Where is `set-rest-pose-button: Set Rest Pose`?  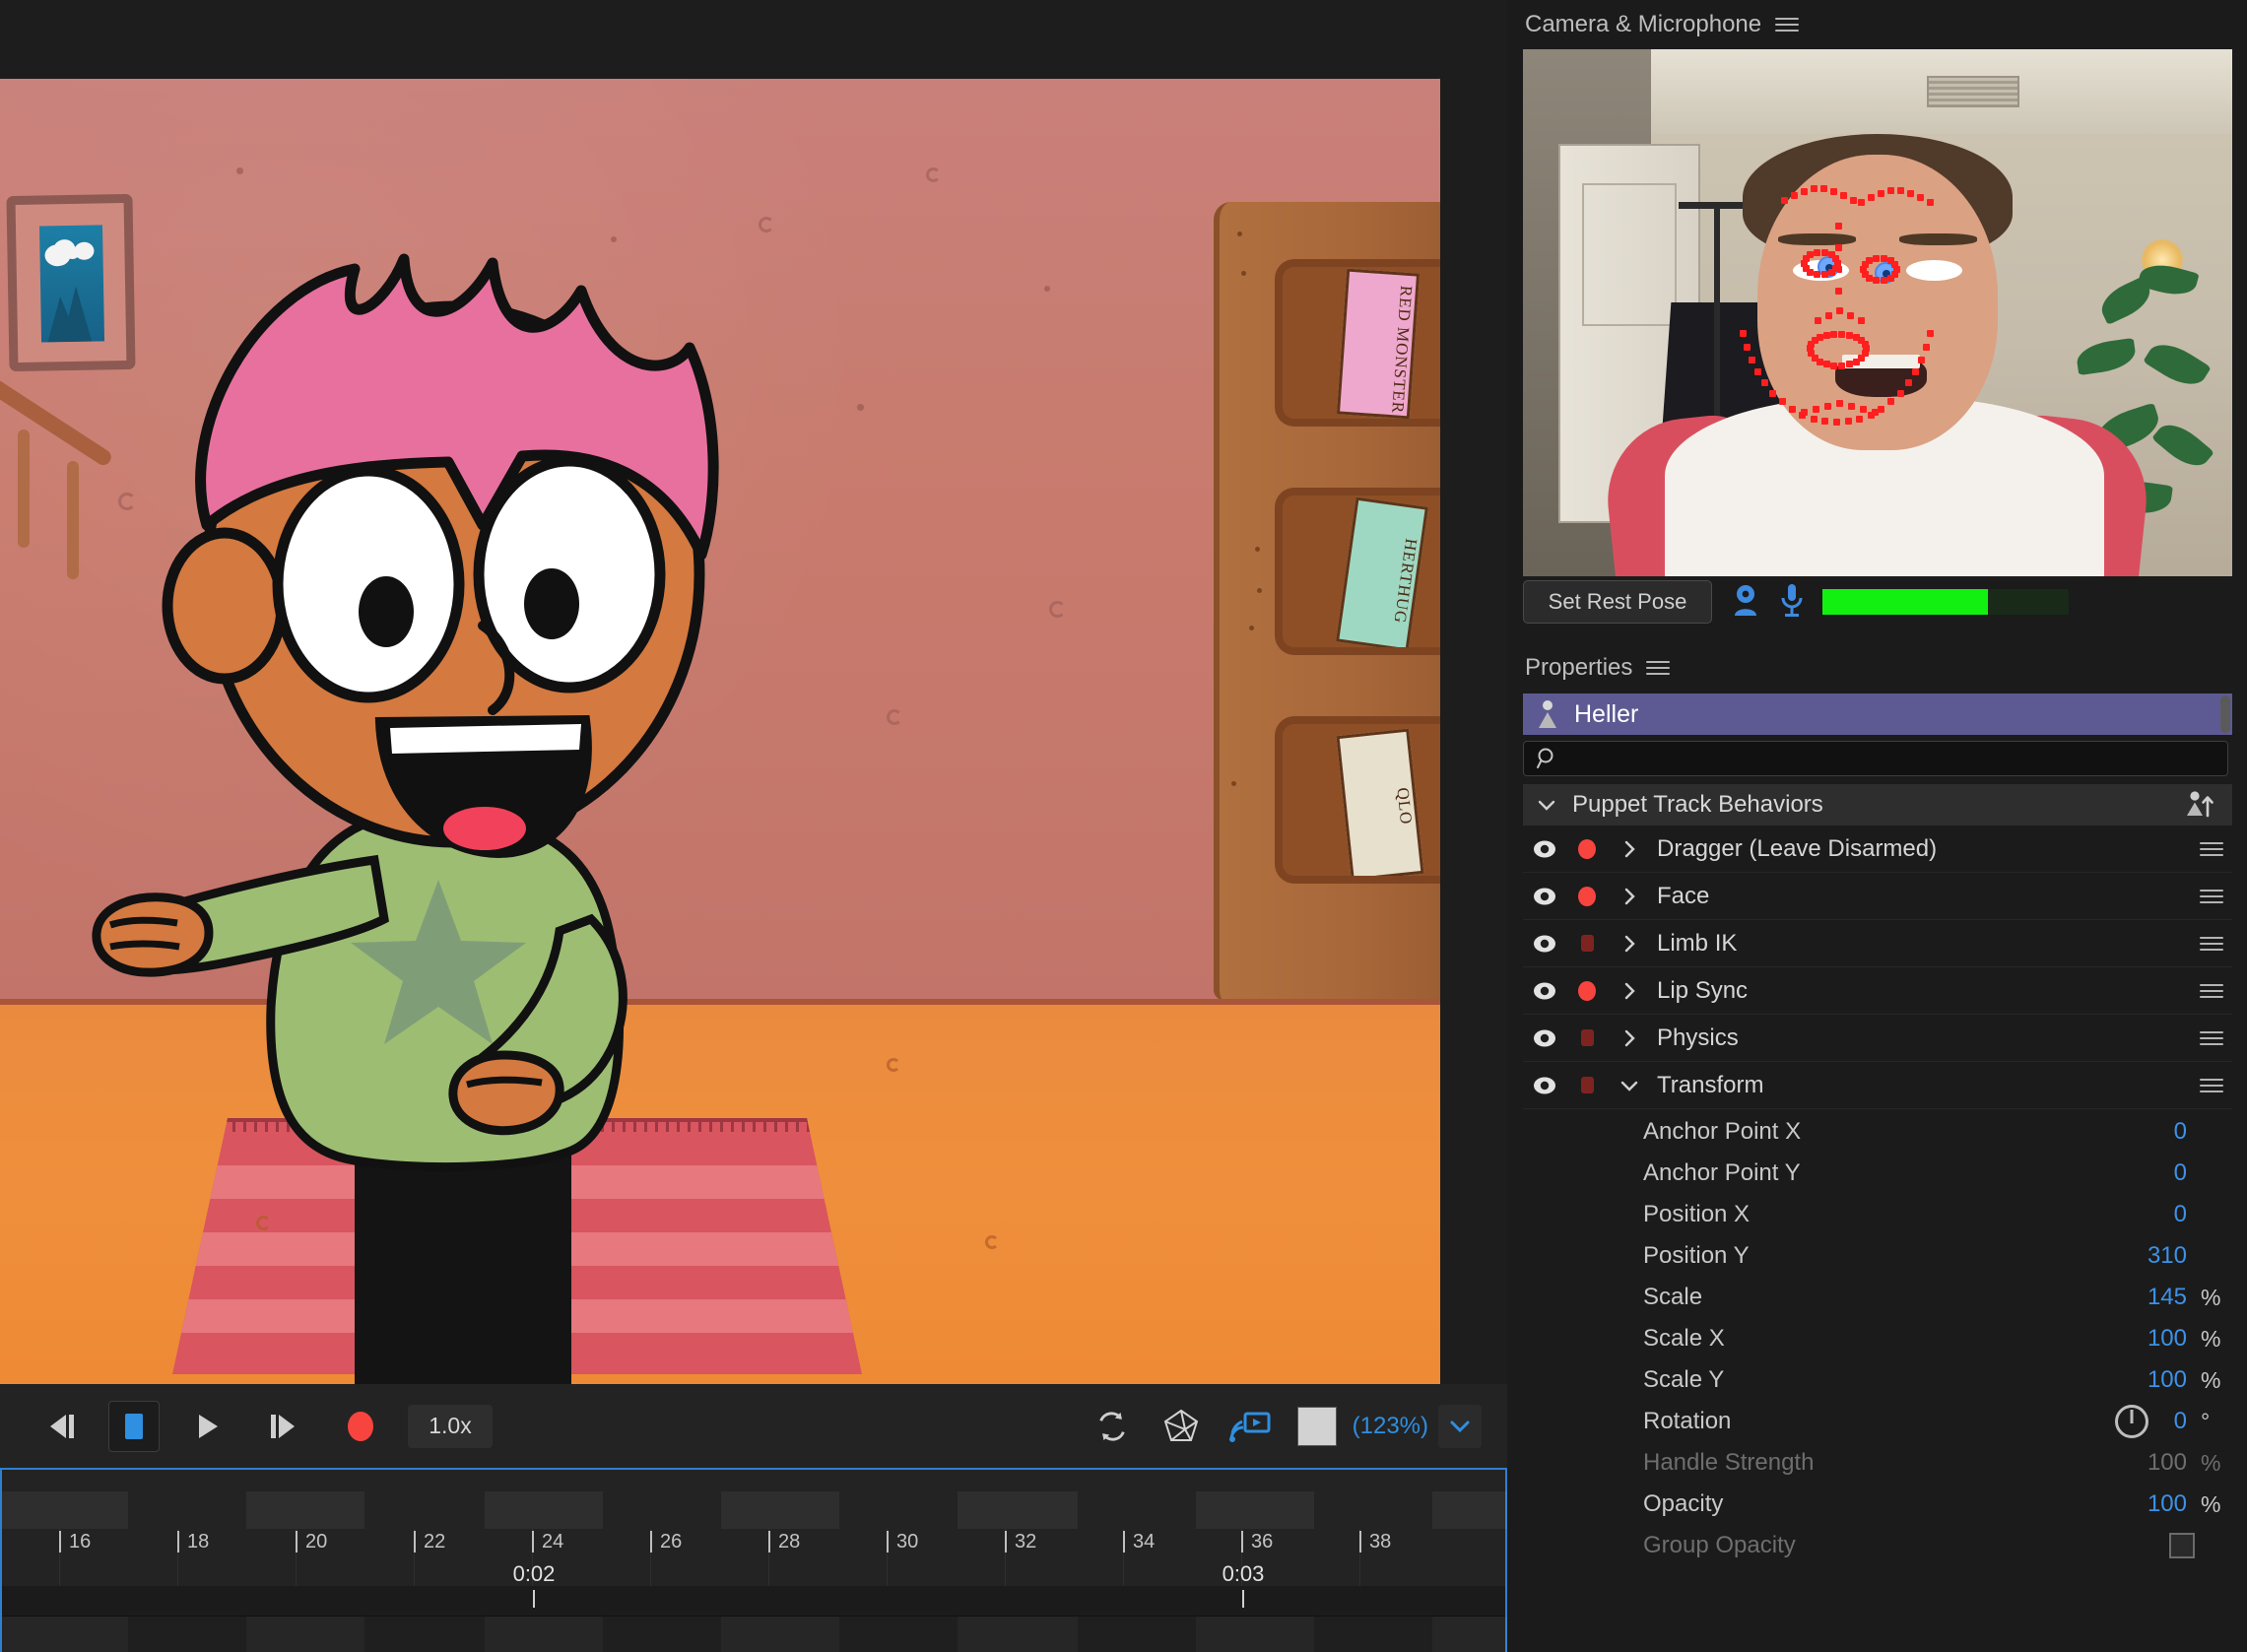 set-rest-pose-button: Set Rest Pose is located at coordinates (1618, 602).